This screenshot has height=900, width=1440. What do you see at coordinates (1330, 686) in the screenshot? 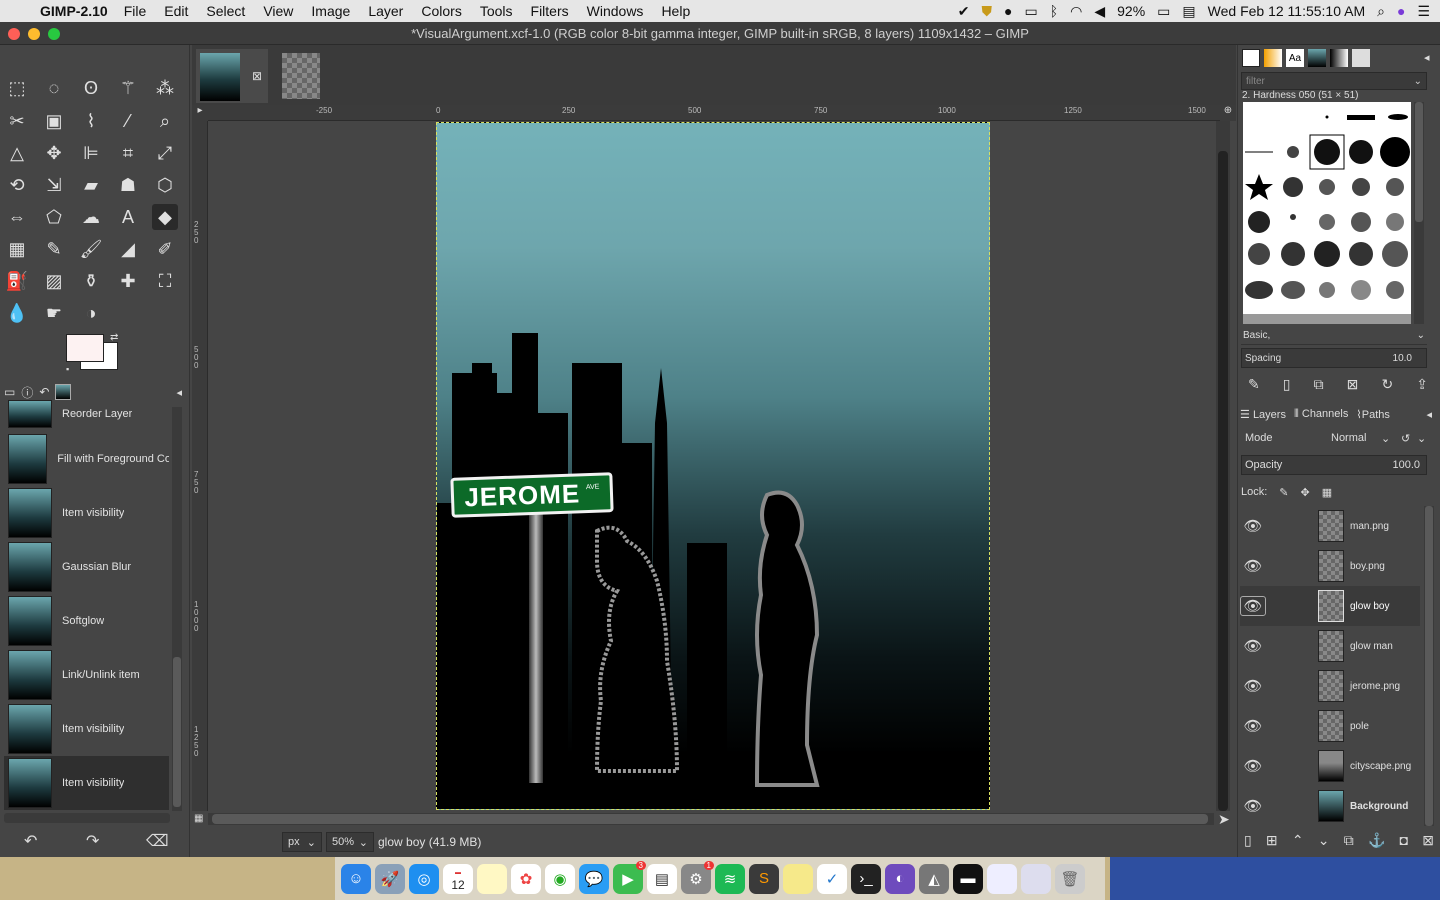
I see `layer-row: 👁 jerome.png` at bounding box center [1330, 686].